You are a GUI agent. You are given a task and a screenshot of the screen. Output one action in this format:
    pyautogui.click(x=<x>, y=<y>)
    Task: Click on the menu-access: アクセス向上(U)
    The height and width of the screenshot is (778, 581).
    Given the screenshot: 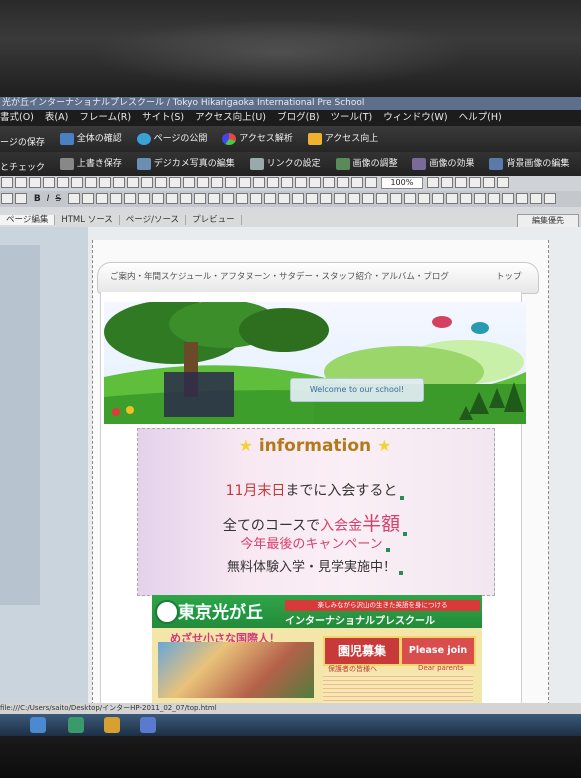 What is the action you would take?
    pyautogui.click(x=230, y=117)
    